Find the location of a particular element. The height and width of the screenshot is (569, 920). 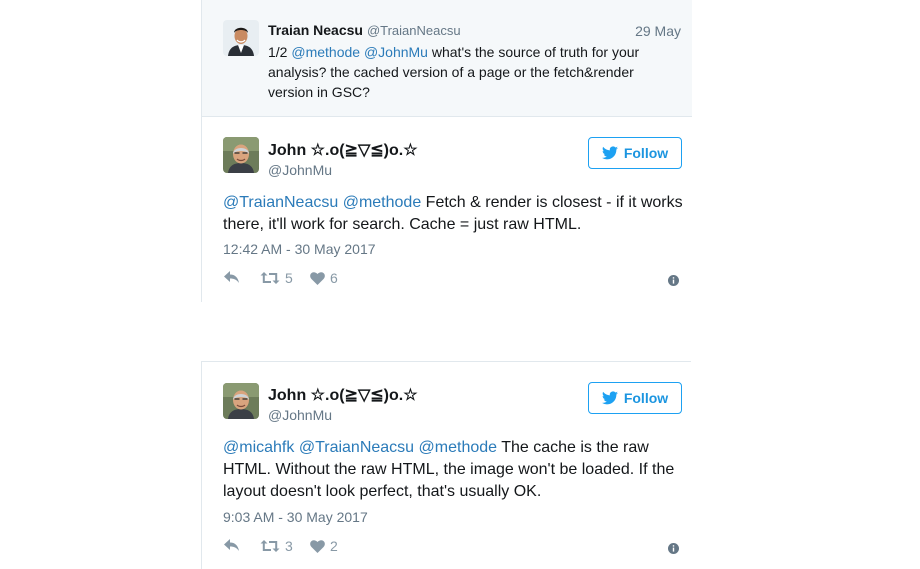

retweet-button: 3 is located at coordinates (276, 546).